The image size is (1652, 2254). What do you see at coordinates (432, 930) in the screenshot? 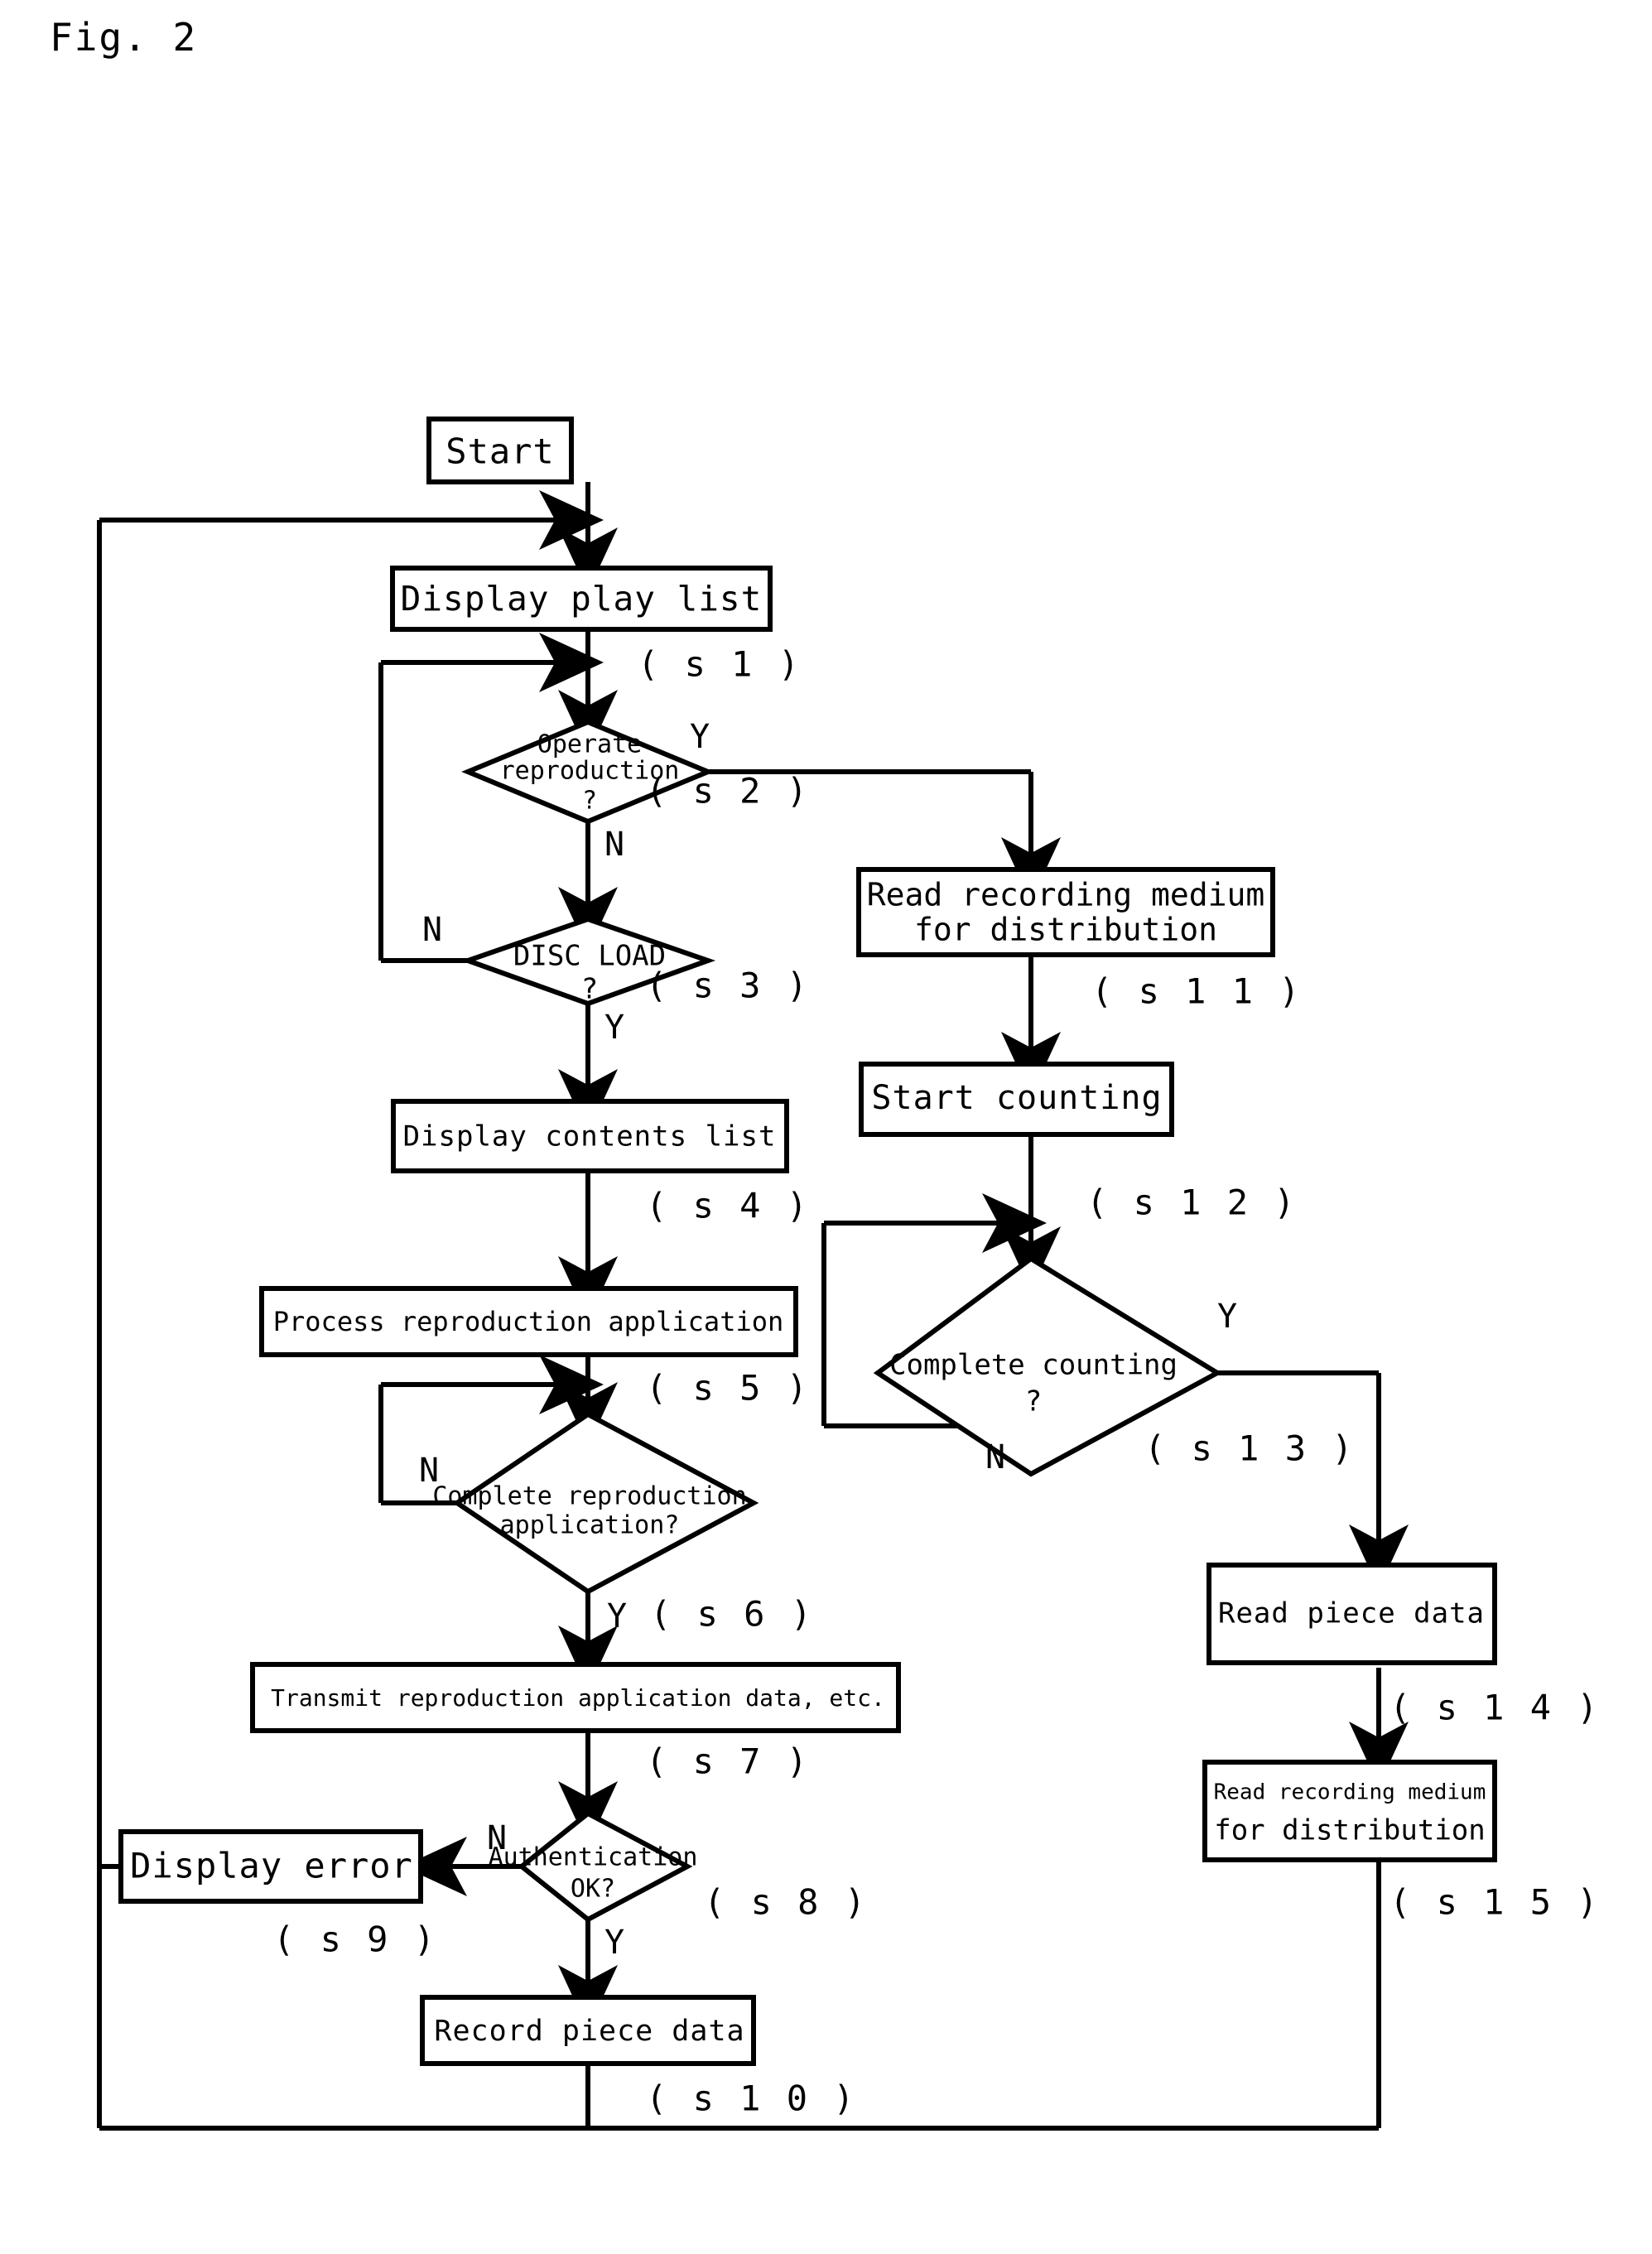
I see `edge-label-s3-no: N` at bounding box center [432, 930].